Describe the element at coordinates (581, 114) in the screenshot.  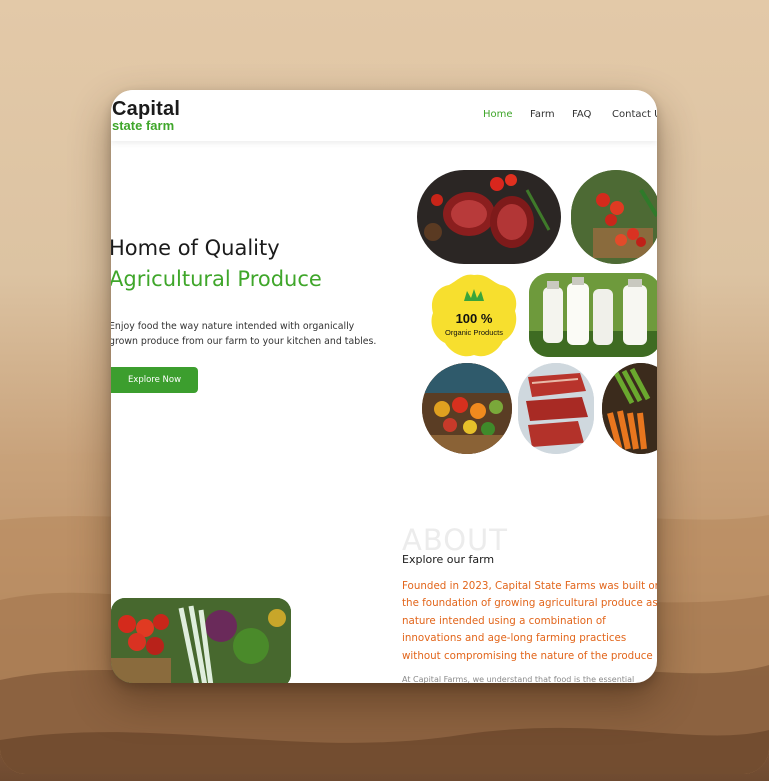
I see `nav-faq: FAQ` at that location.